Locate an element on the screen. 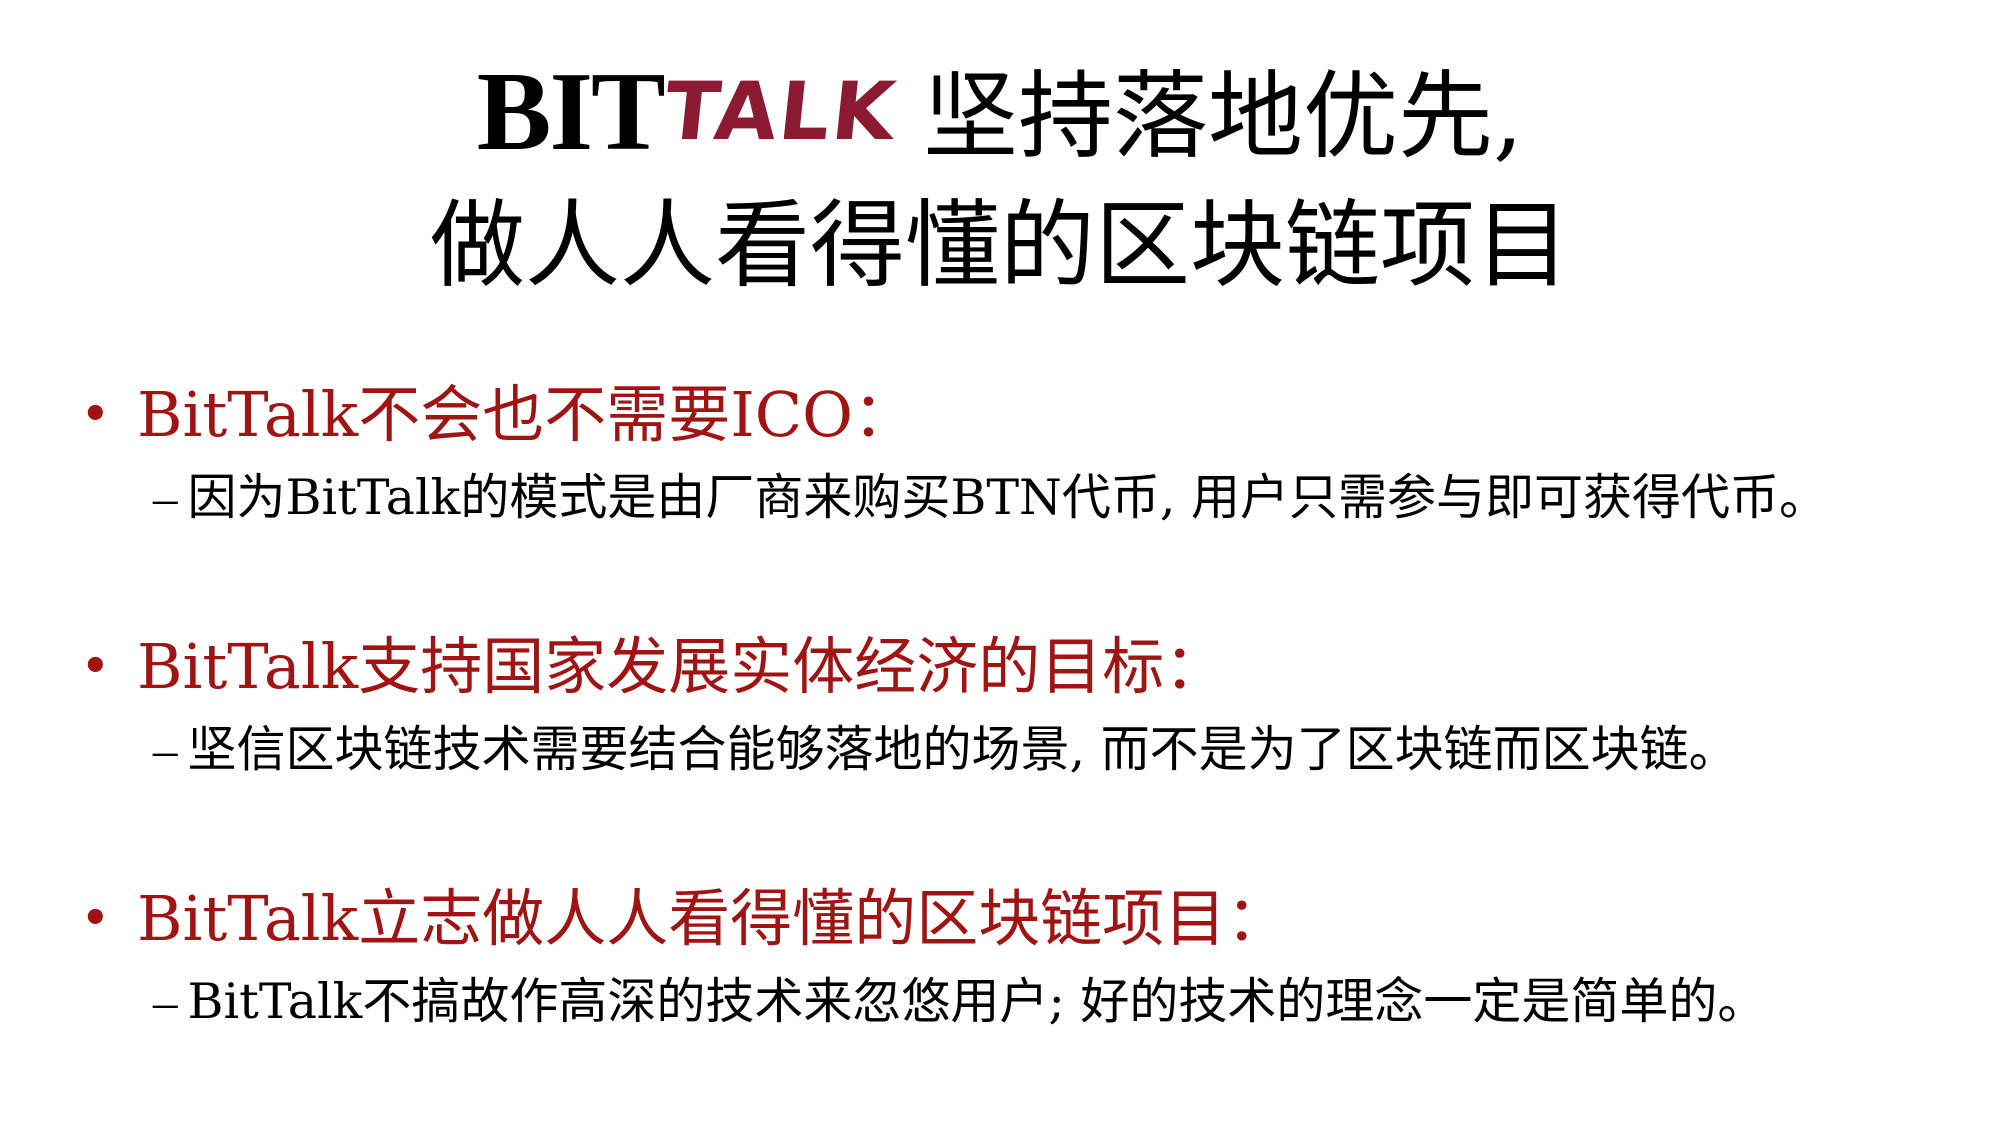 This screenshot has height=1125, width=2000. logo-talk-text: TALK is located at coordinates (780, 111).